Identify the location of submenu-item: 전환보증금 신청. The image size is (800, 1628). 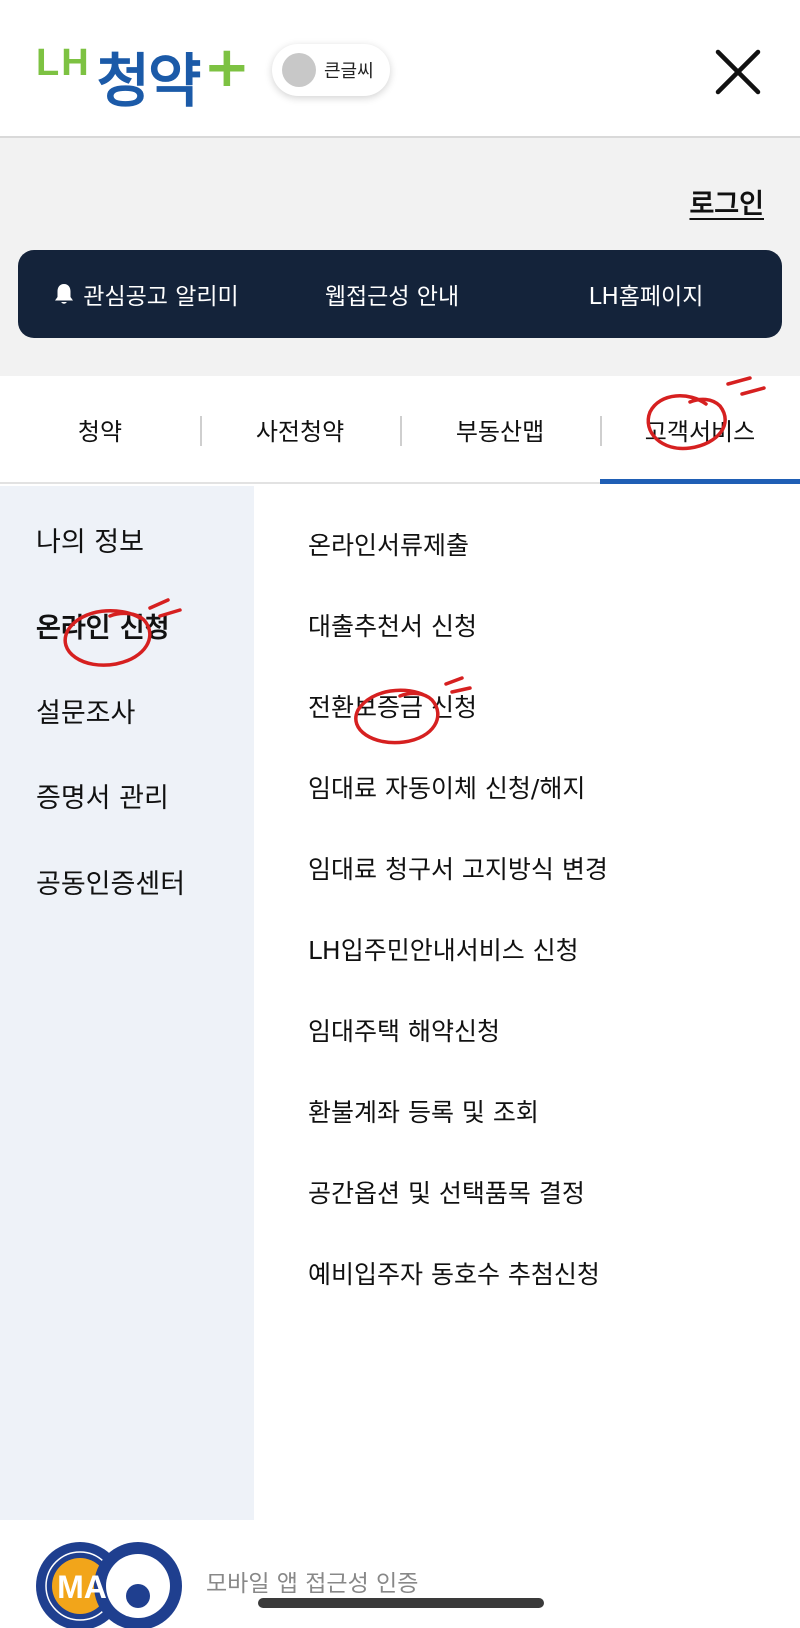
(392, 706).